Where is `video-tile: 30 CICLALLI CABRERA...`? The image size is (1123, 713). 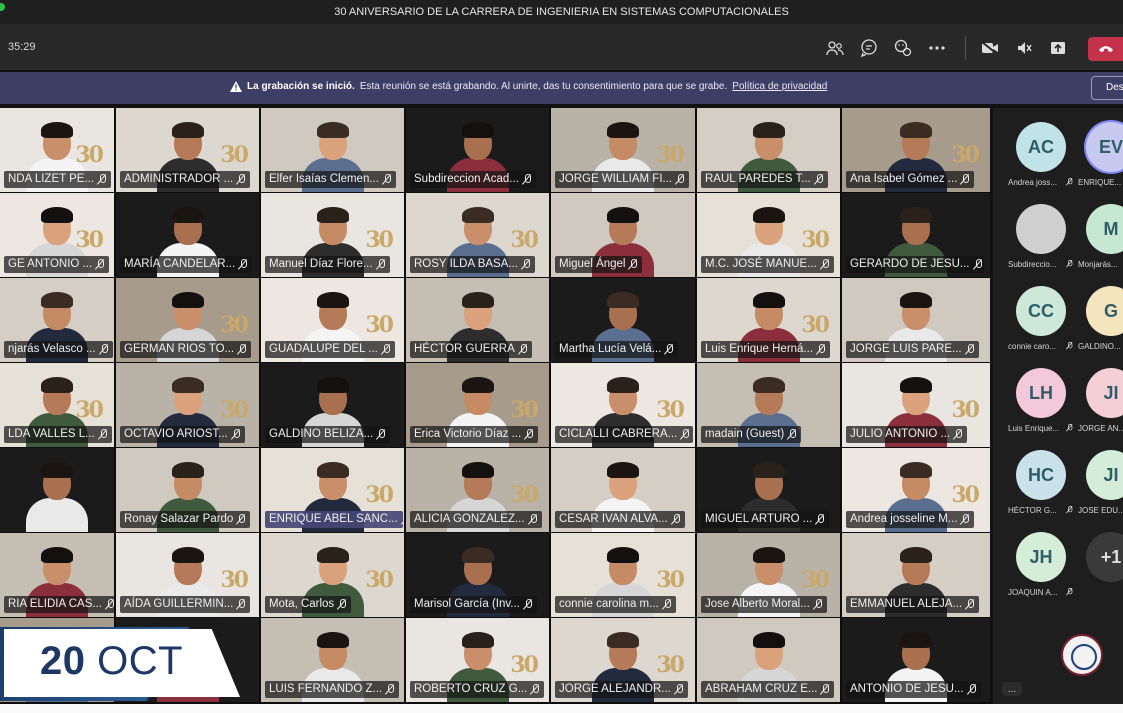 video-tile: 30 CICLALLI CABRERA... is located at coordinates (623, 405).